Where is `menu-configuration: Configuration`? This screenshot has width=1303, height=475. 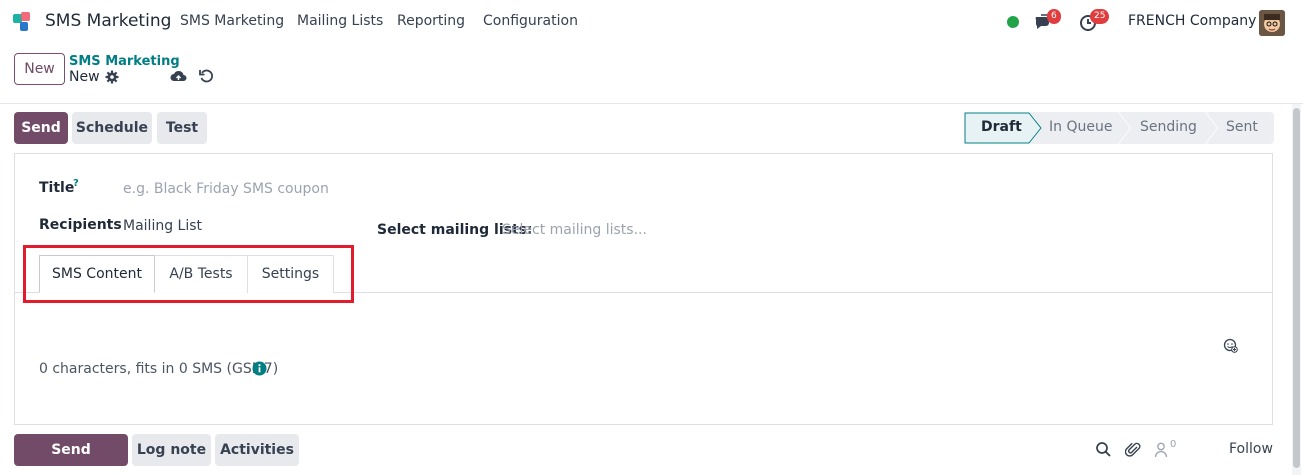
menu-configuration: Configuration is located at coordinates (530, 21).